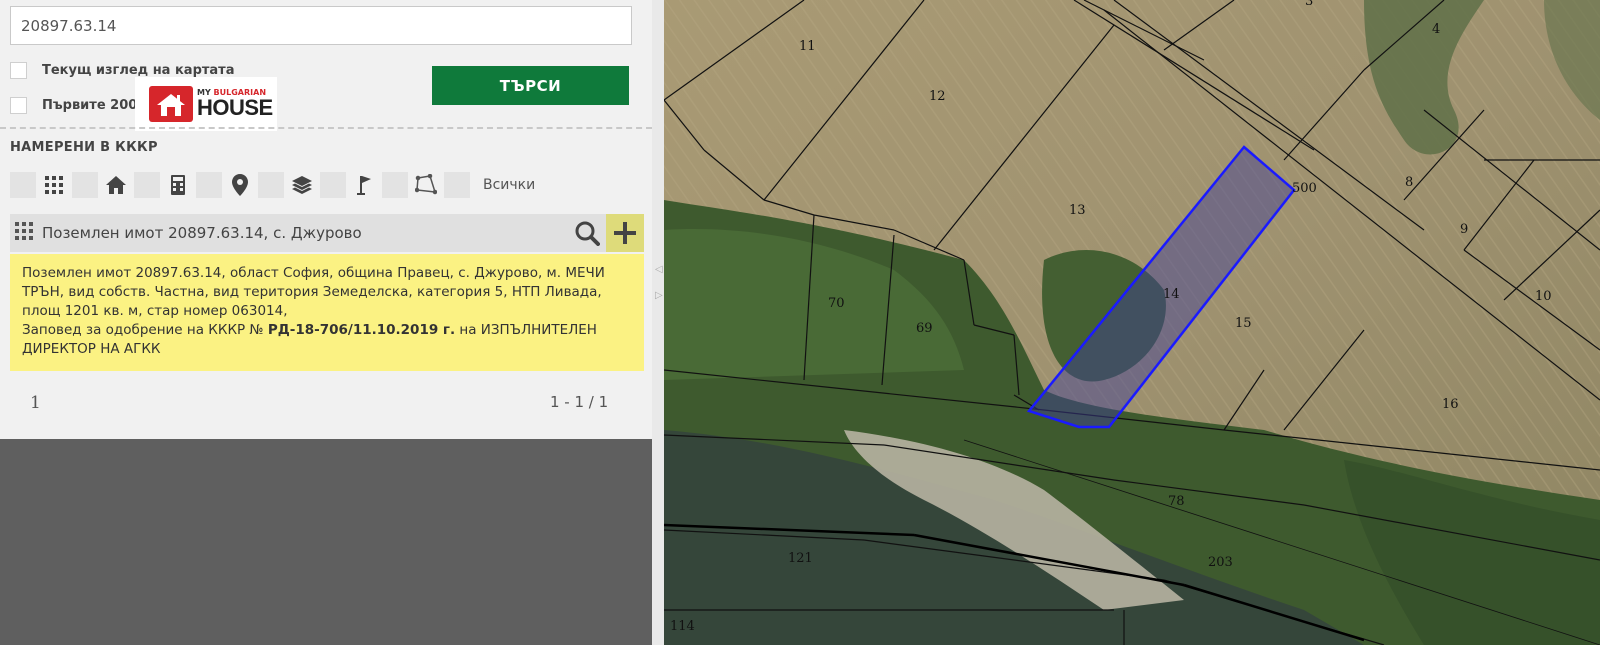  What do you see at coordinates (1436, 29) in the screenshot?
I see `parcel-label: 4` at bounding box center [1436, 29].